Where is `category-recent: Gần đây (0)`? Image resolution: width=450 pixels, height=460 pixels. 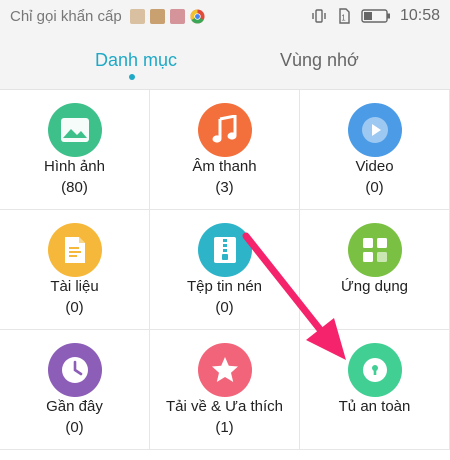 category-recent: Gần đây (0) is located at coordinates (75, 390).